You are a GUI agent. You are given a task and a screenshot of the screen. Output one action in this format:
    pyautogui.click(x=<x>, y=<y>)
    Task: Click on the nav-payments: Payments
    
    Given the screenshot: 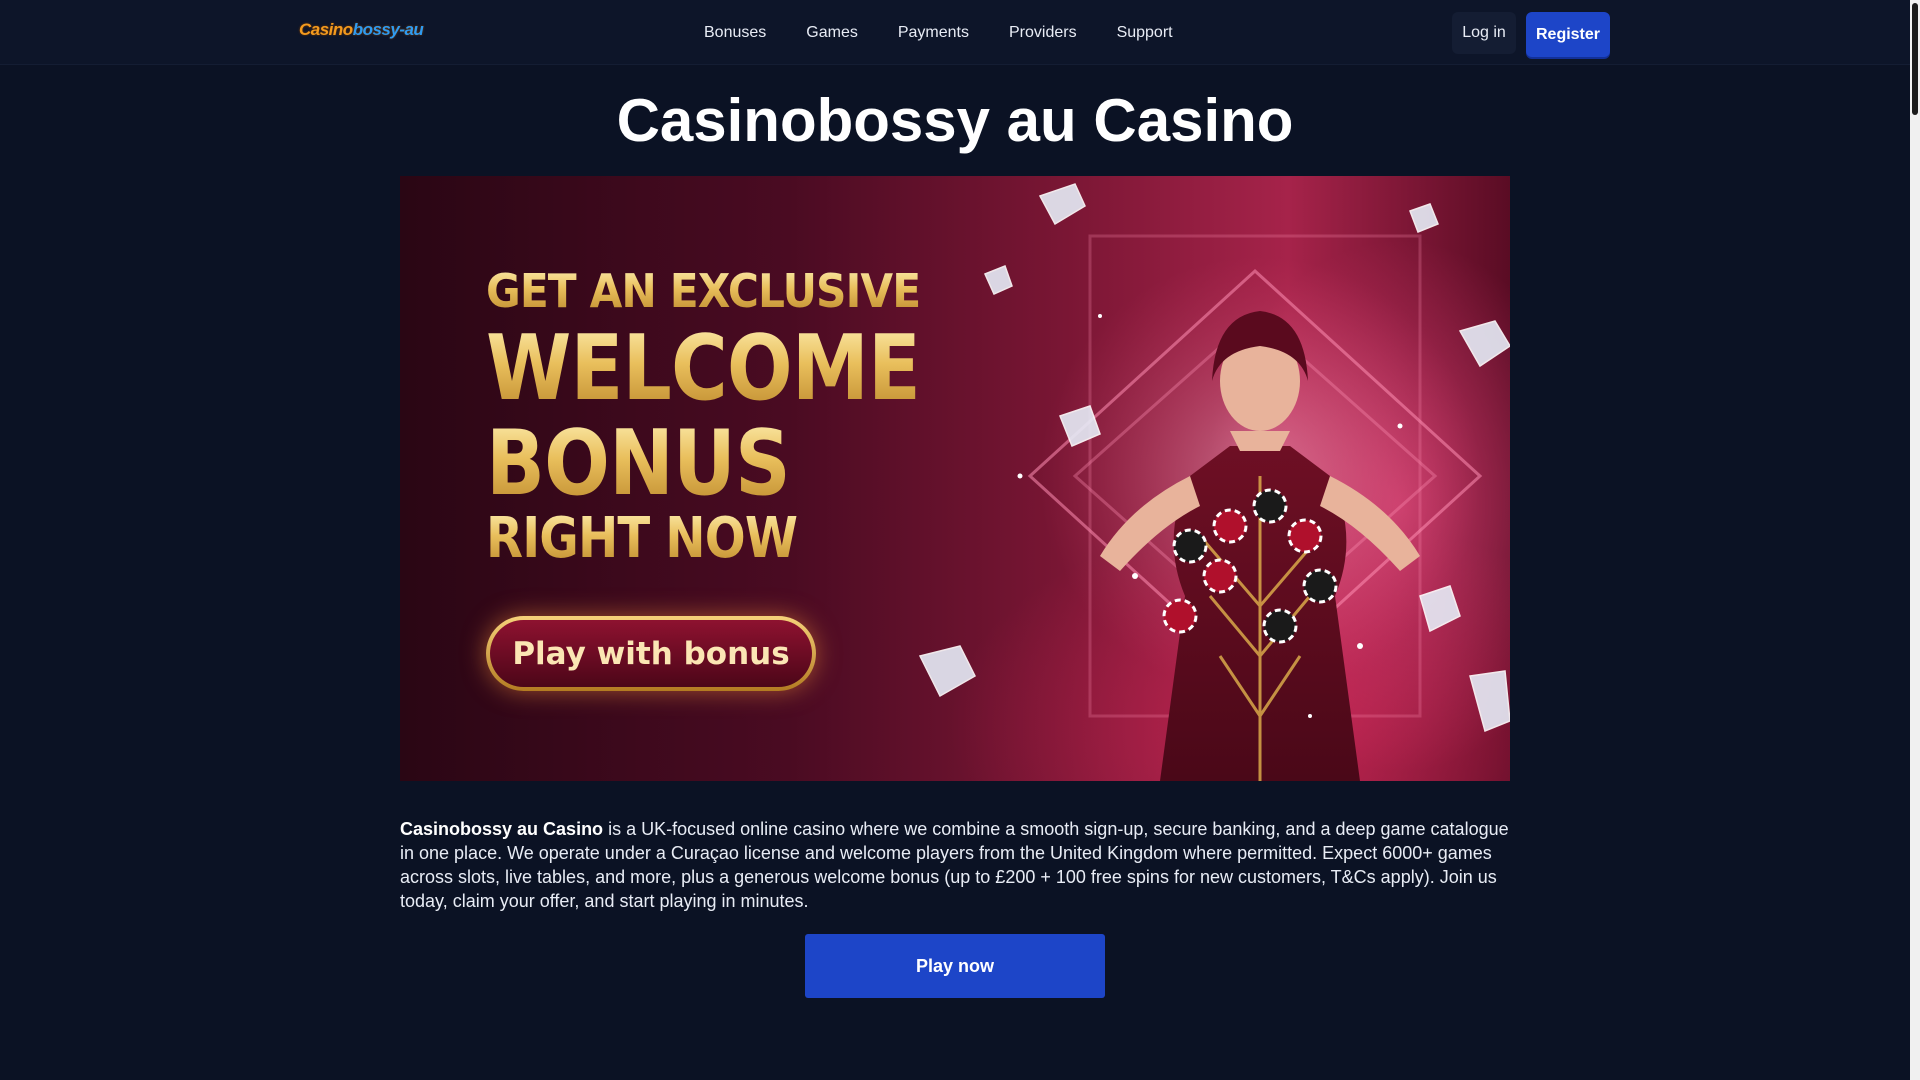 What is the action you would take?
    pyautogui.click(x=933, y=33)
    